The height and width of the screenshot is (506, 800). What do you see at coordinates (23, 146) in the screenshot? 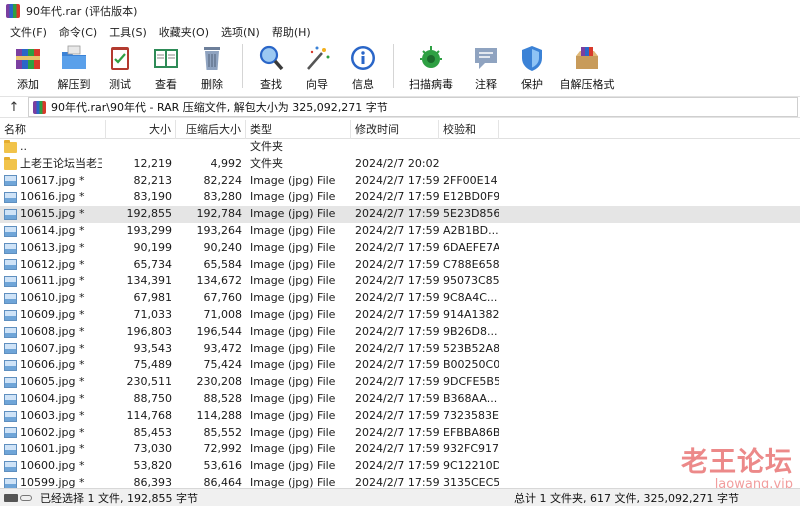
I see `file-name: ..` at bounding box center [23, 146].